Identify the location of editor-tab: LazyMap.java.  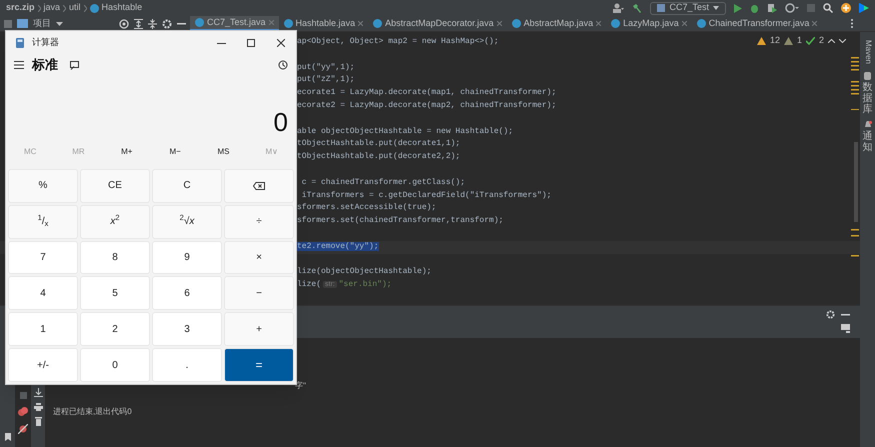
(649, 23).